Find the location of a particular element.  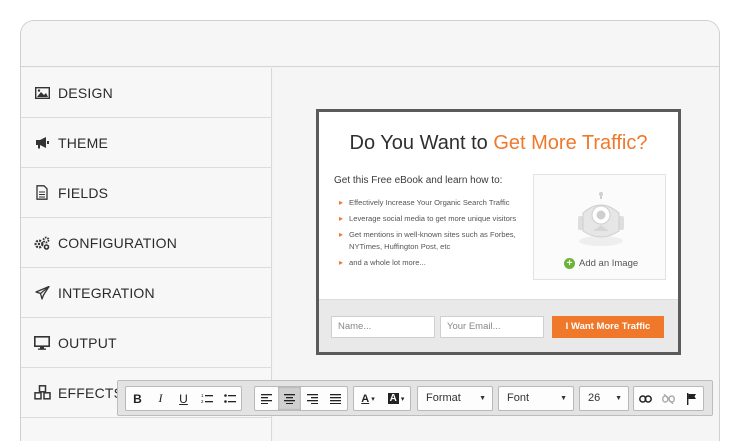

unlink-icon is located at coordinates (668, 398).